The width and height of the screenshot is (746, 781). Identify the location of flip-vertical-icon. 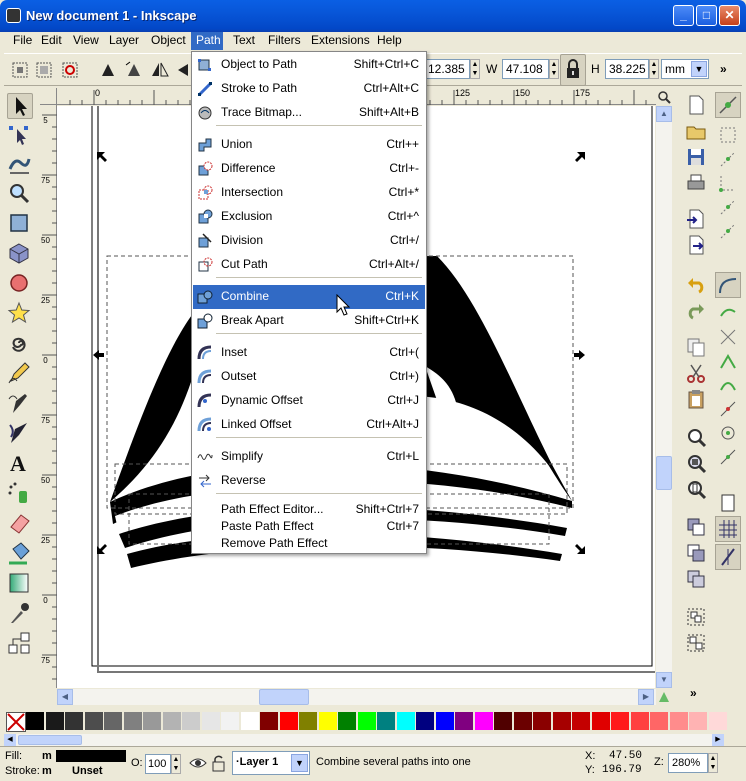
(183, 70).